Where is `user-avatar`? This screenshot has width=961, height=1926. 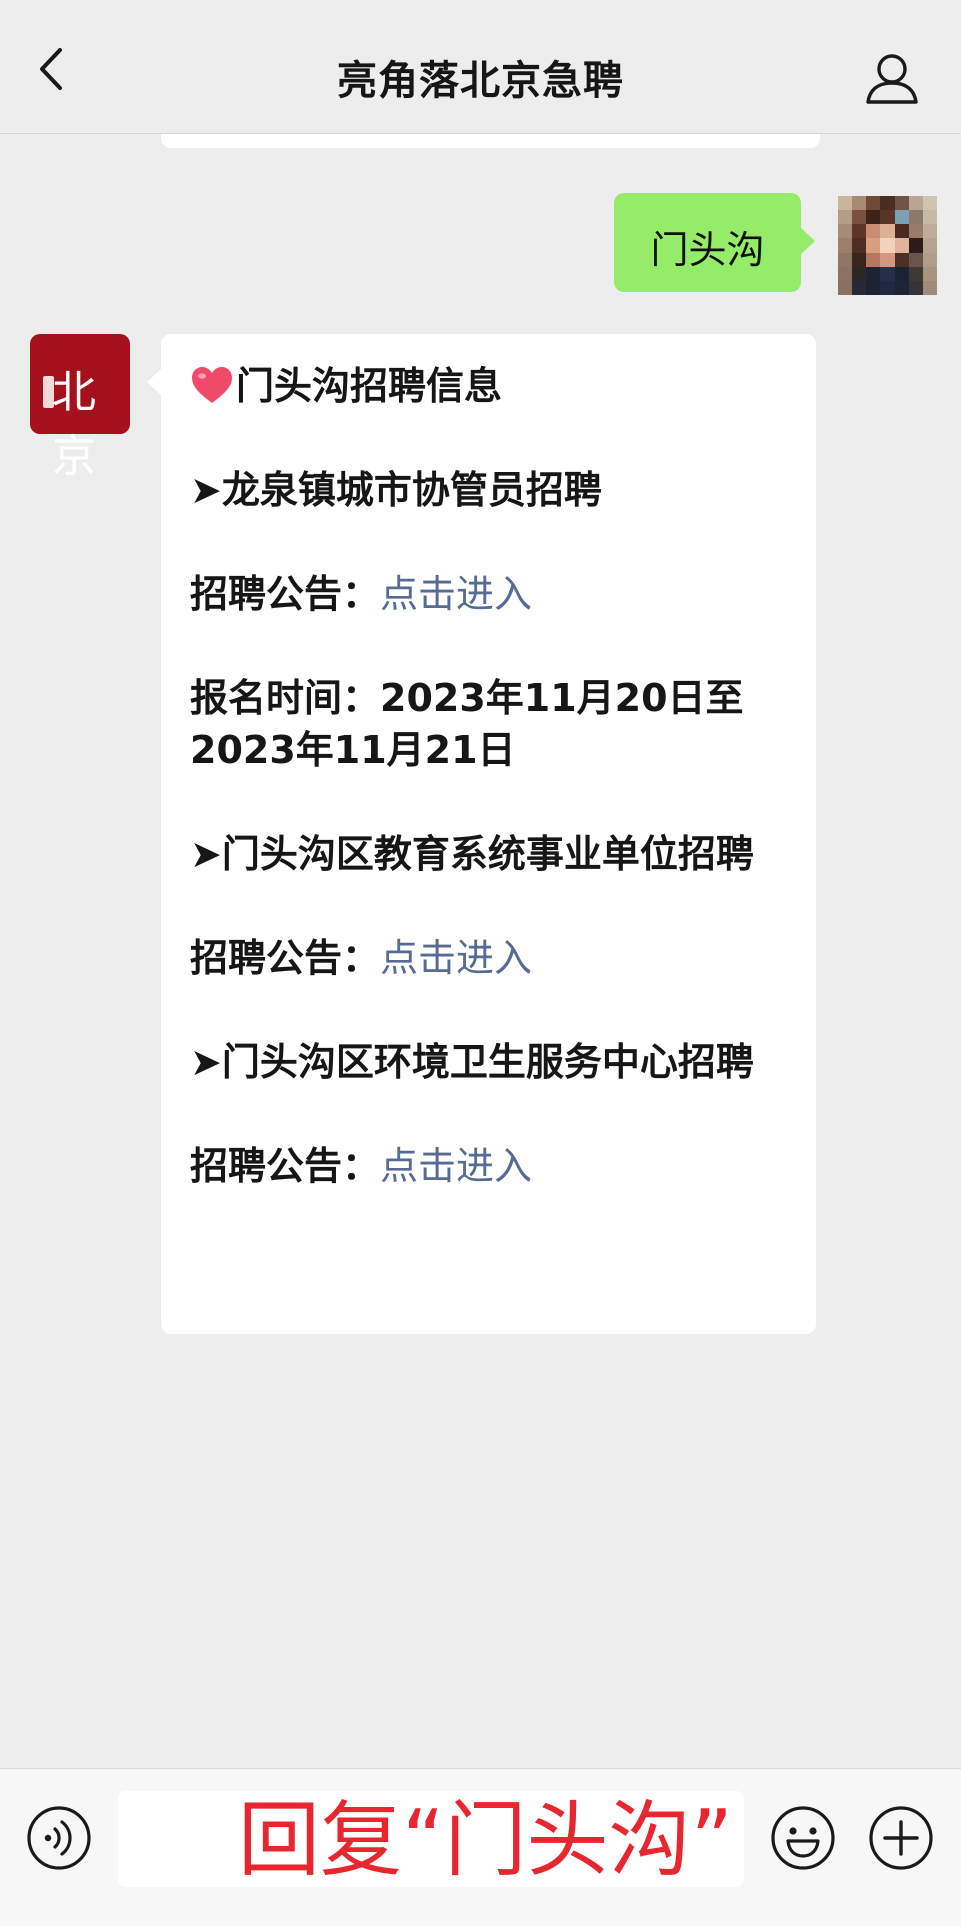 user-avatar is located at coordinates (887, 245).